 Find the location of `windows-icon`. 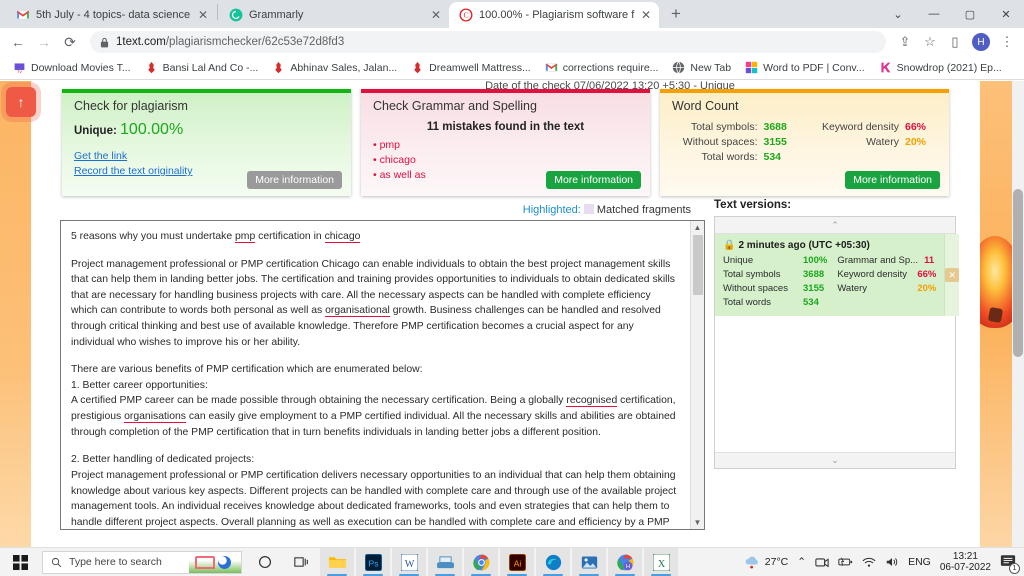

windows-icon is located at coordinates (20, 562).